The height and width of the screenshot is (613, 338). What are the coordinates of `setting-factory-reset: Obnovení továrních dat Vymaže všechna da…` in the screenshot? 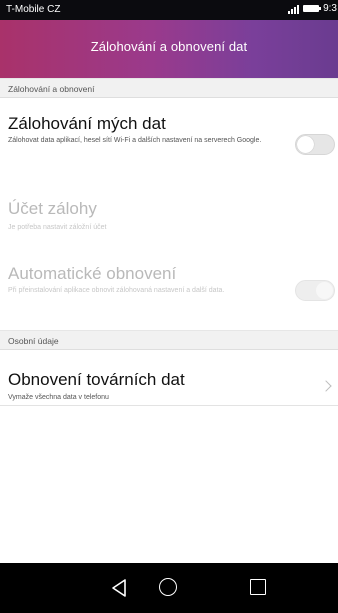 It's located at (169, 377).